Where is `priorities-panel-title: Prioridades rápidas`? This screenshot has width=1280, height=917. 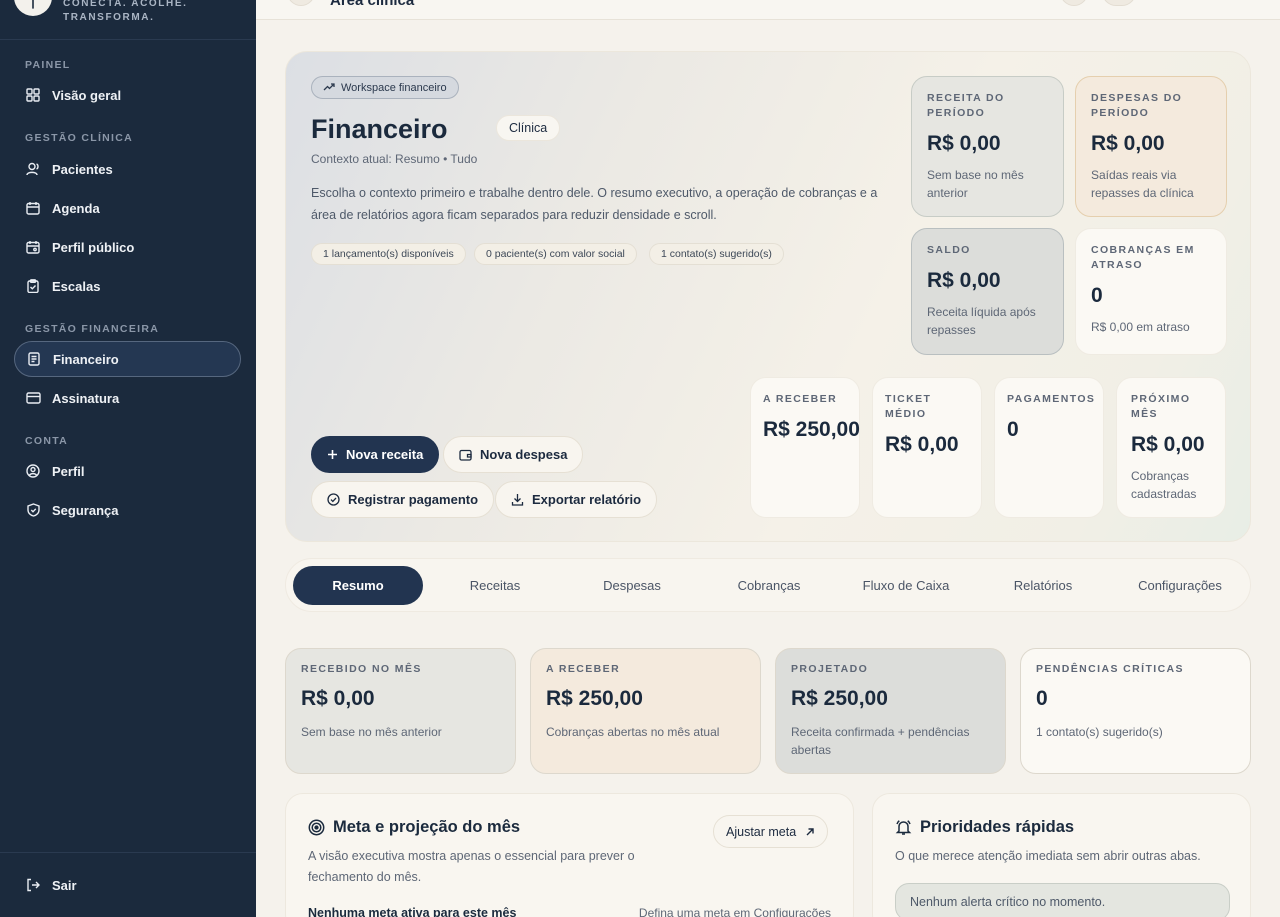 priorities-panel-title: Prioridades rápidas is located at coordinates (984, 827).